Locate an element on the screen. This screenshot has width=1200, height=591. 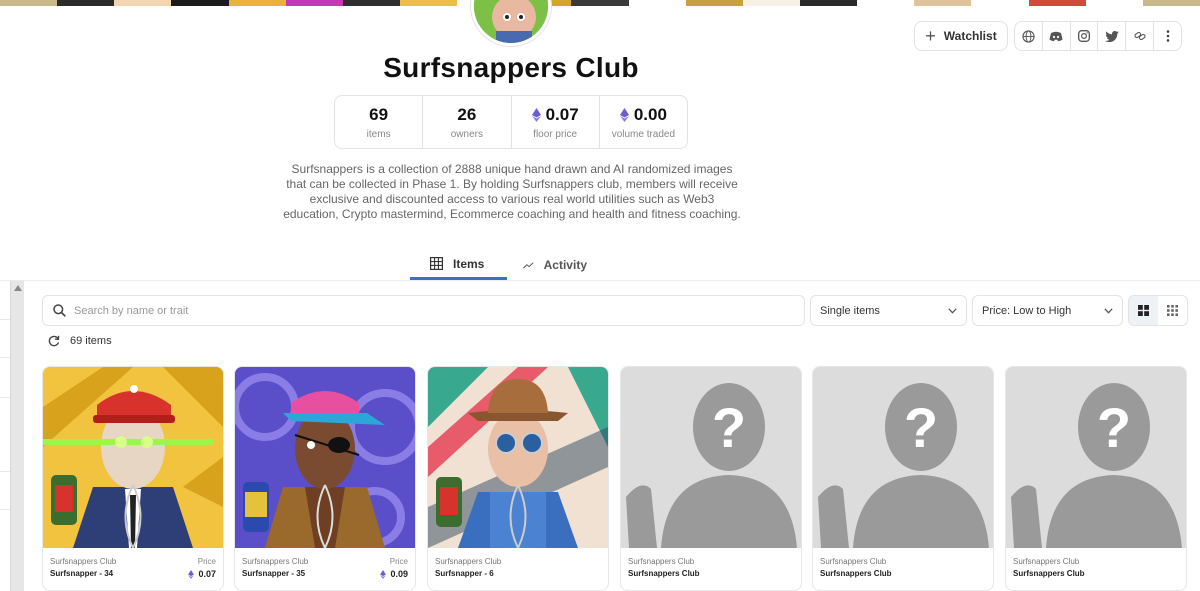
tab-label: Activity is located at coordinates (565, 265).